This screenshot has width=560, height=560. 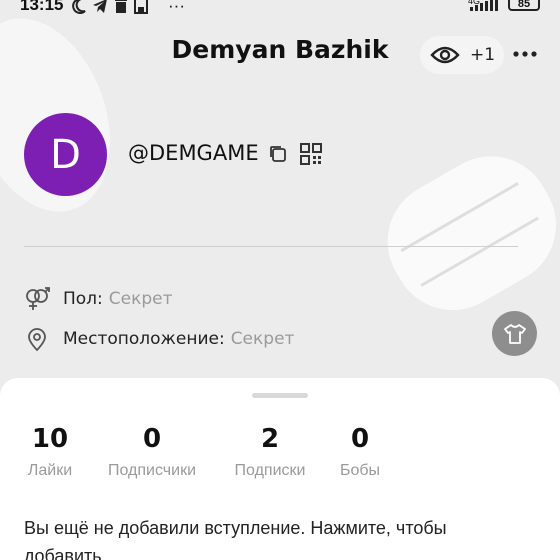 I want to click on stat-label: Подписчики, so click(x=151, y=470).